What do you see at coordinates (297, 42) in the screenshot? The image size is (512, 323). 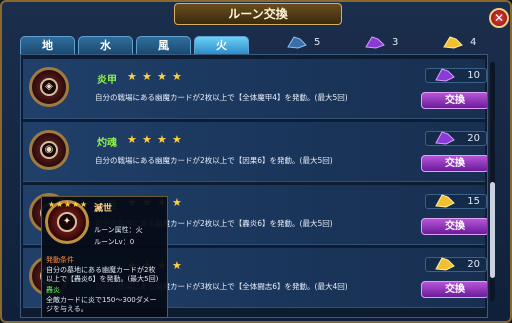 I see `blue-shard-icon` at bounding box center [297, 42].